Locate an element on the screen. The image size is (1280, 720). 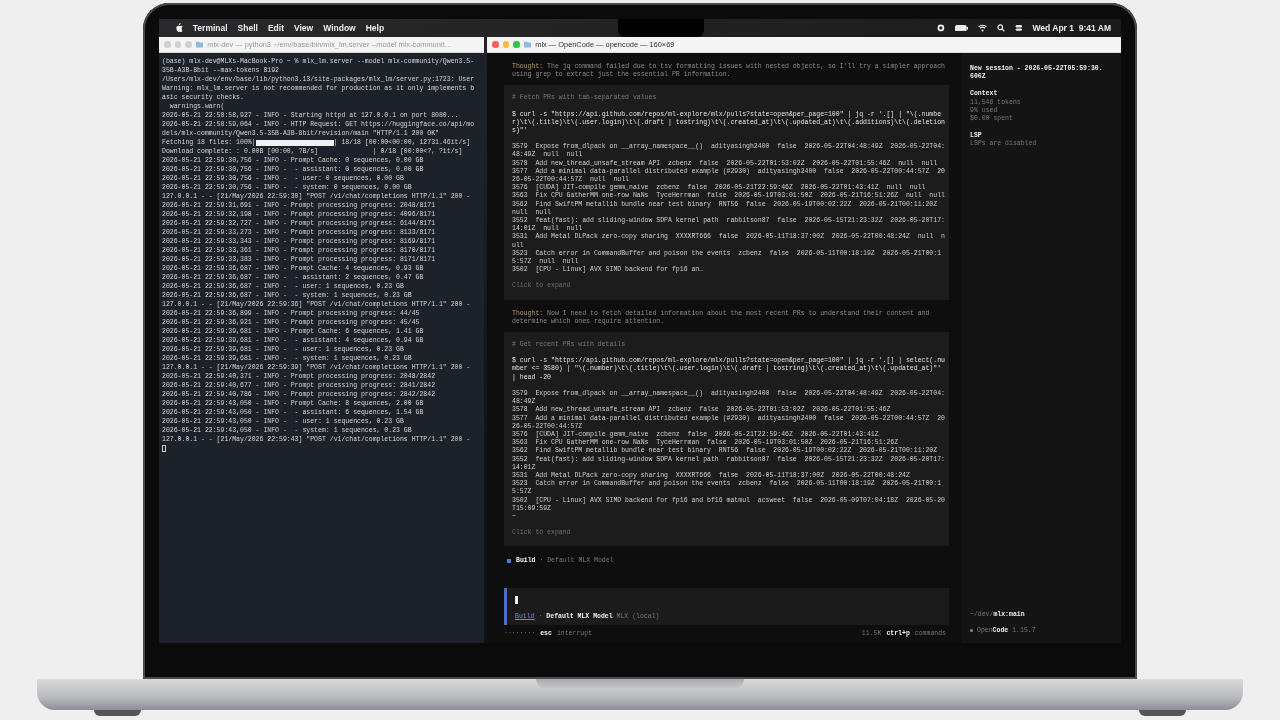
apple-logo-icon is located at coordinates (179, 28).